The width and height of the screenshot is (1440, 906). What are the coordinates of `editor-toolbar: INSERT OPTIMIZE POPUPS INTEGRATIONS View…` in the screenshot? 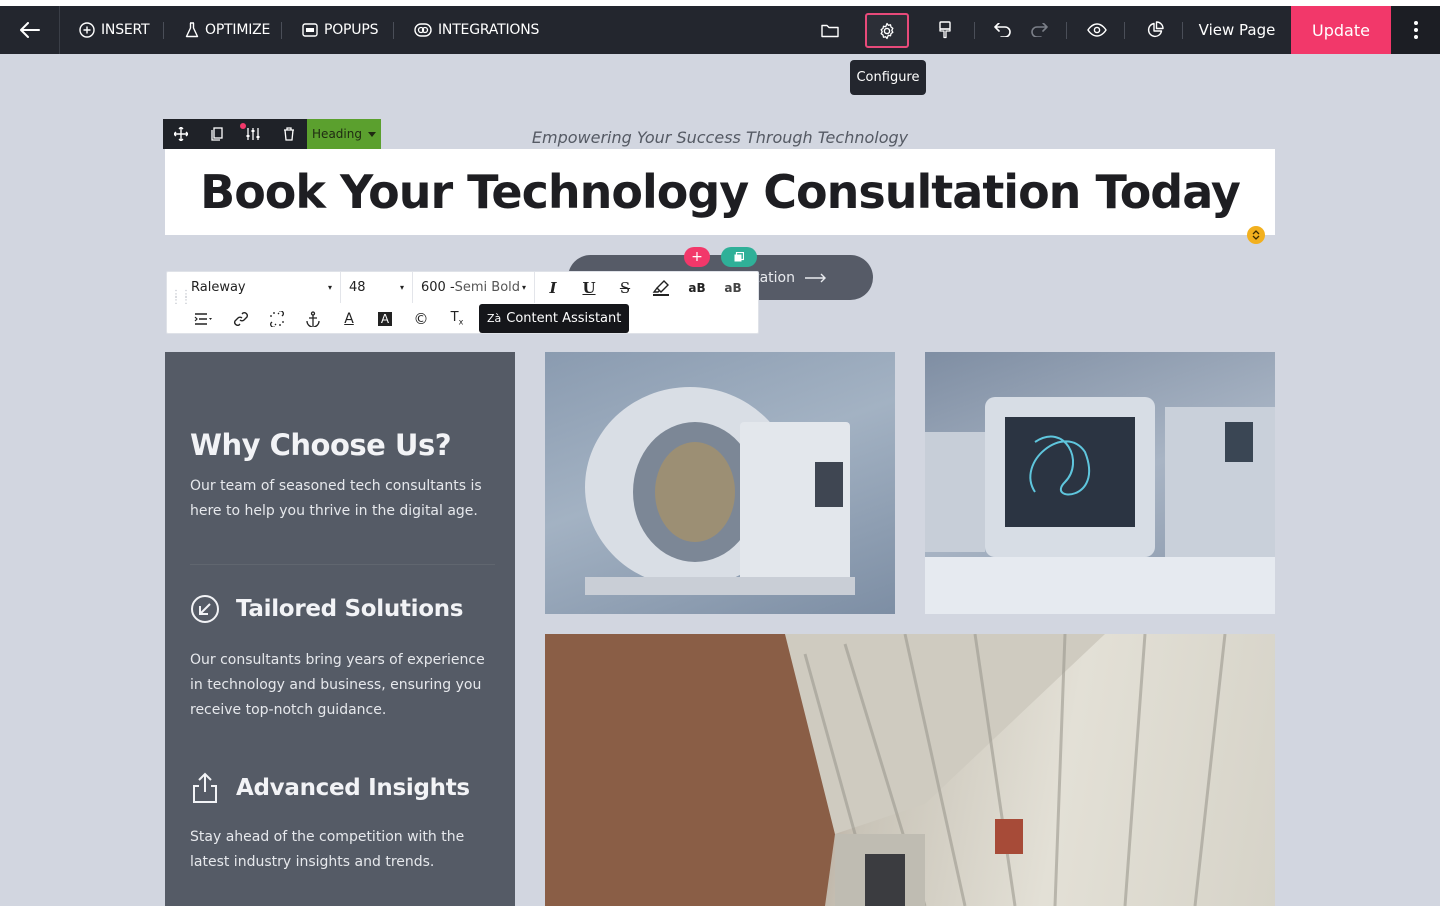 It's located at (720, 30).